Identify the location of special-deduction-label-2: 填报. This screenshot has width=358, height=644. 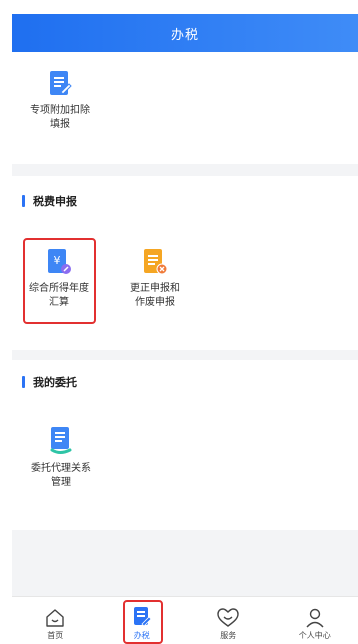
(60, 125).